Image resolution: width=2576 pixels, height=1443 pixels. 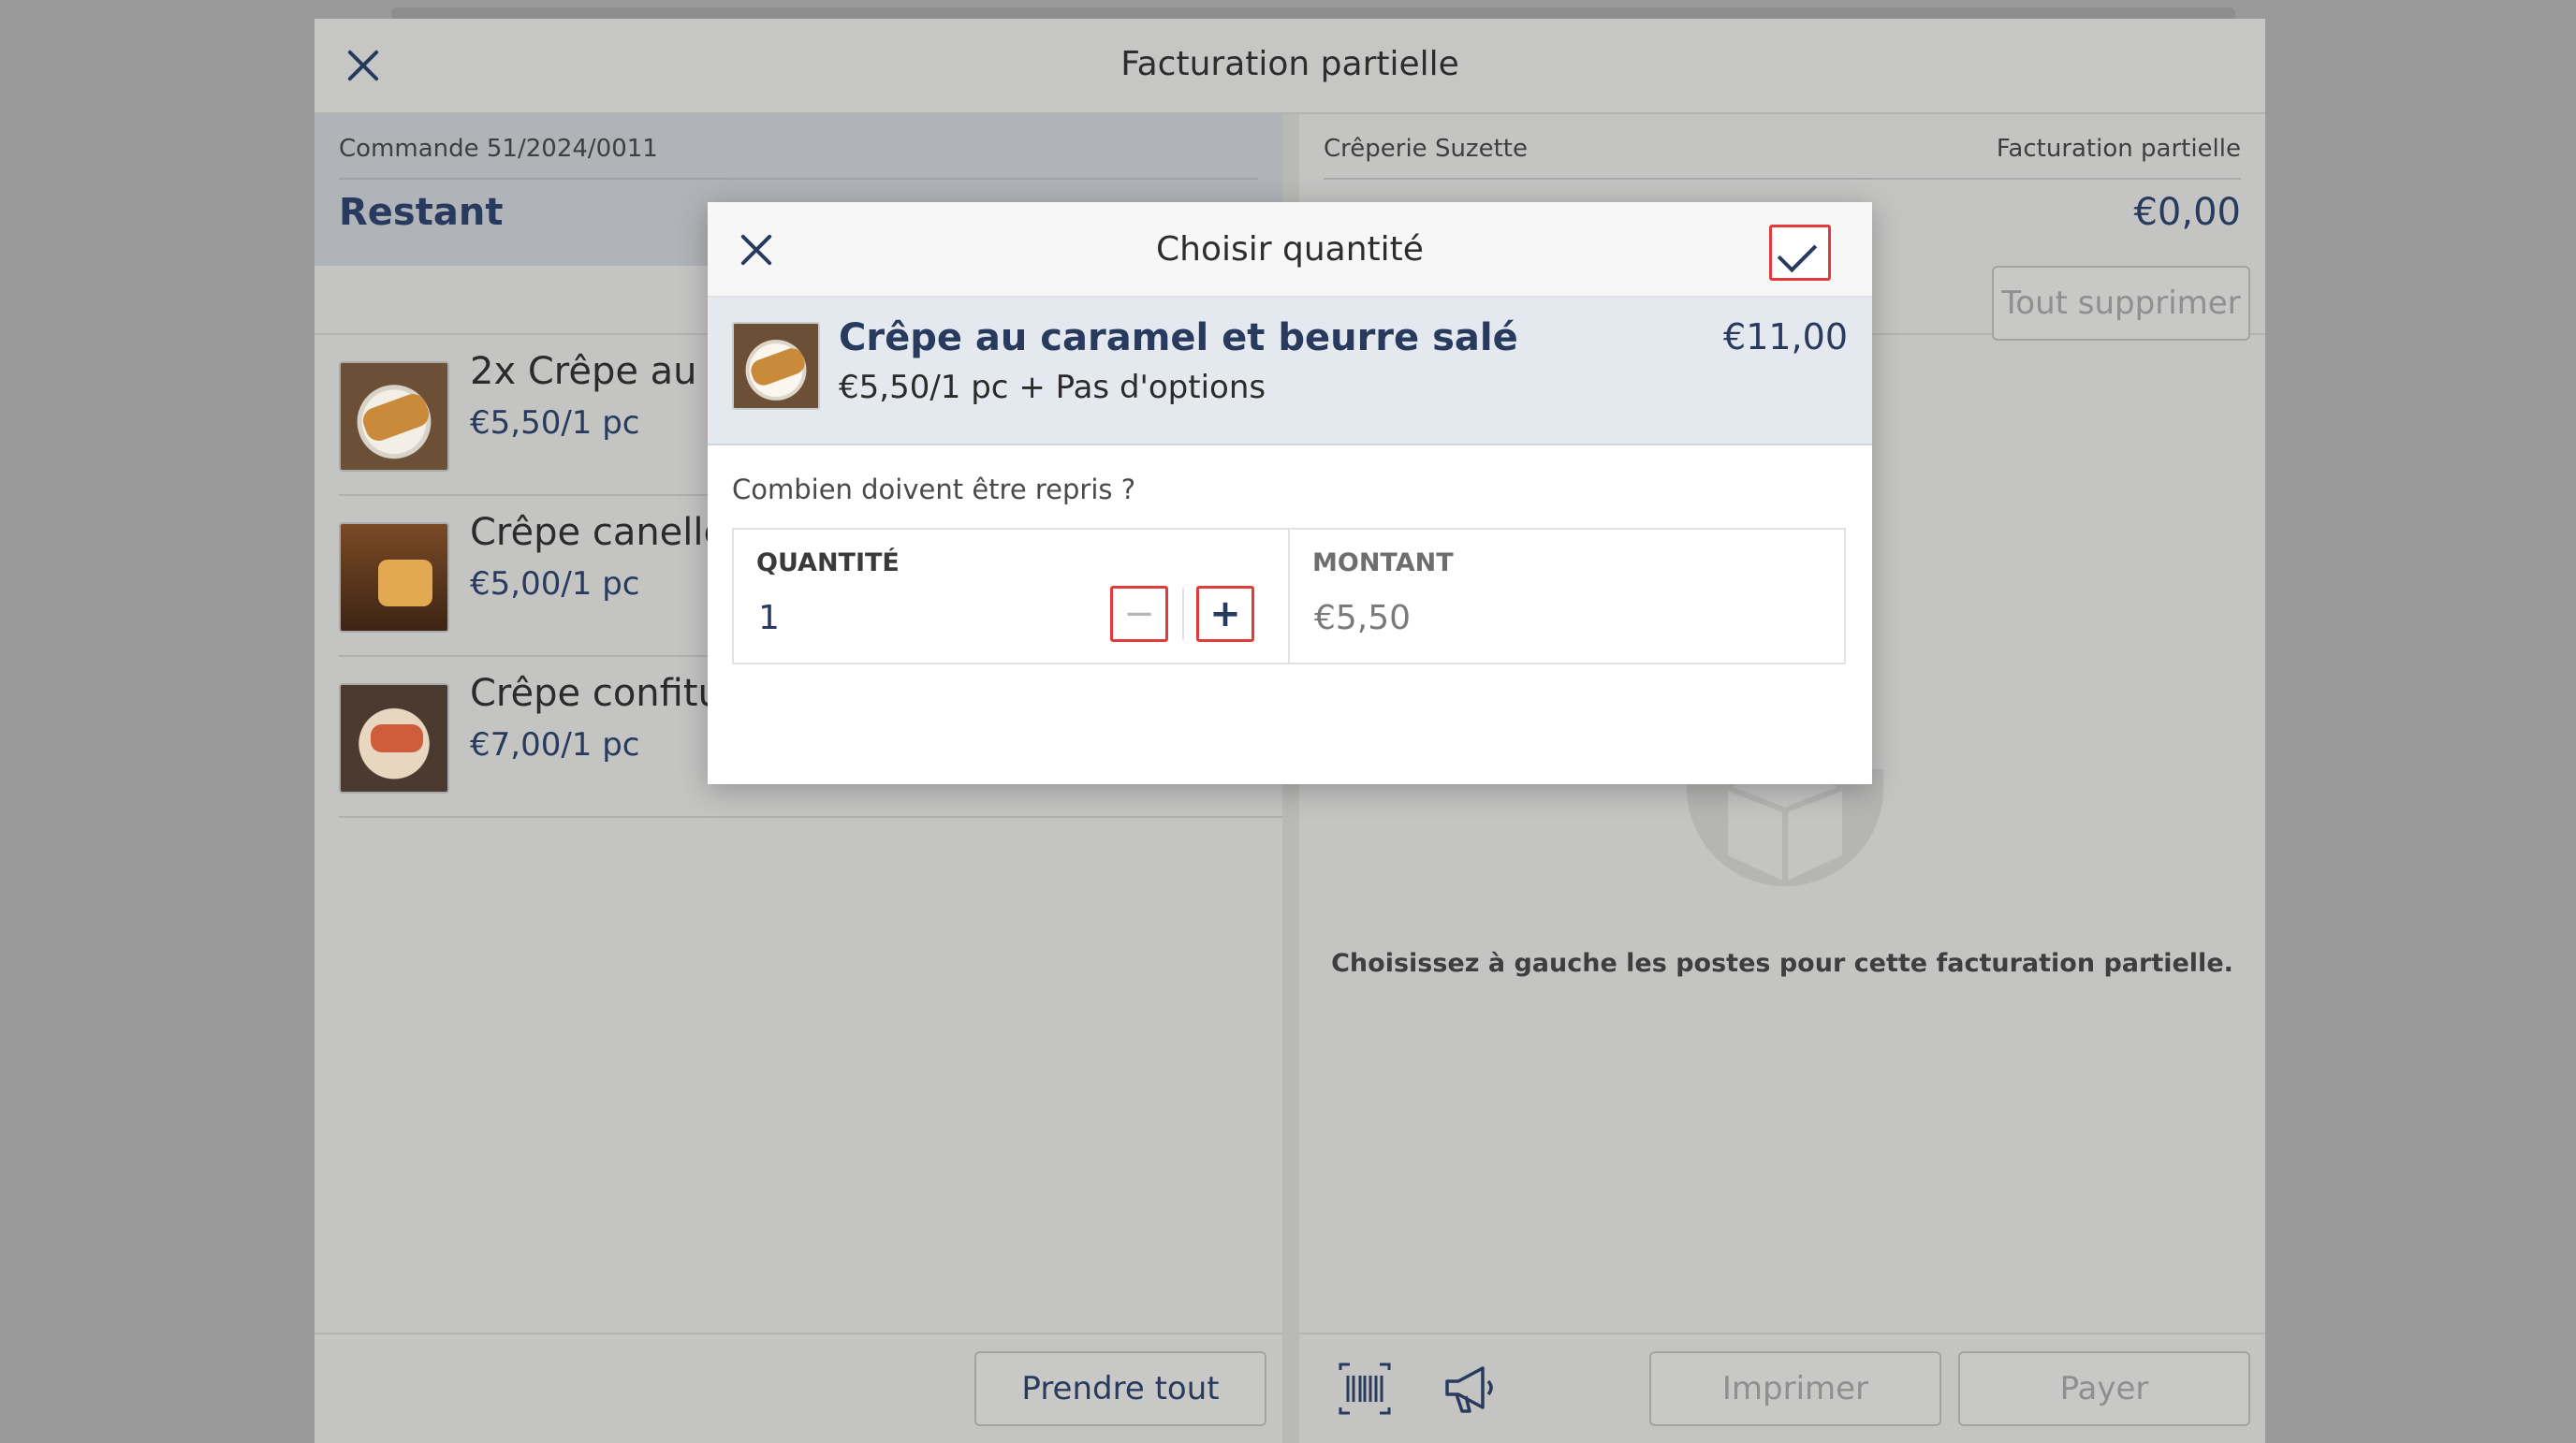 What do you see at coordinates (1139, 614) in the screenshot?
I see `decrement-button: −` at bounding box center [1139, 614].